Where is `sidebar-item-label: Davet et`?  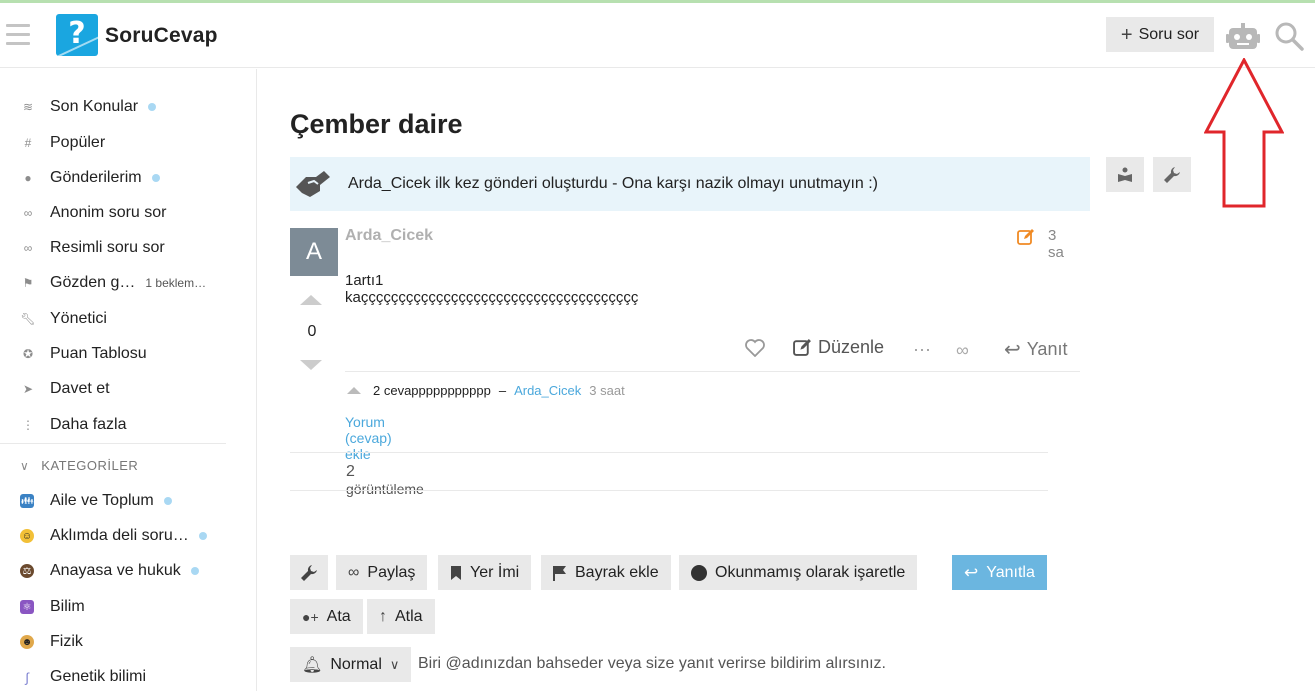
sidebar-item-label: Davet et is located at coordinates (80, 388).